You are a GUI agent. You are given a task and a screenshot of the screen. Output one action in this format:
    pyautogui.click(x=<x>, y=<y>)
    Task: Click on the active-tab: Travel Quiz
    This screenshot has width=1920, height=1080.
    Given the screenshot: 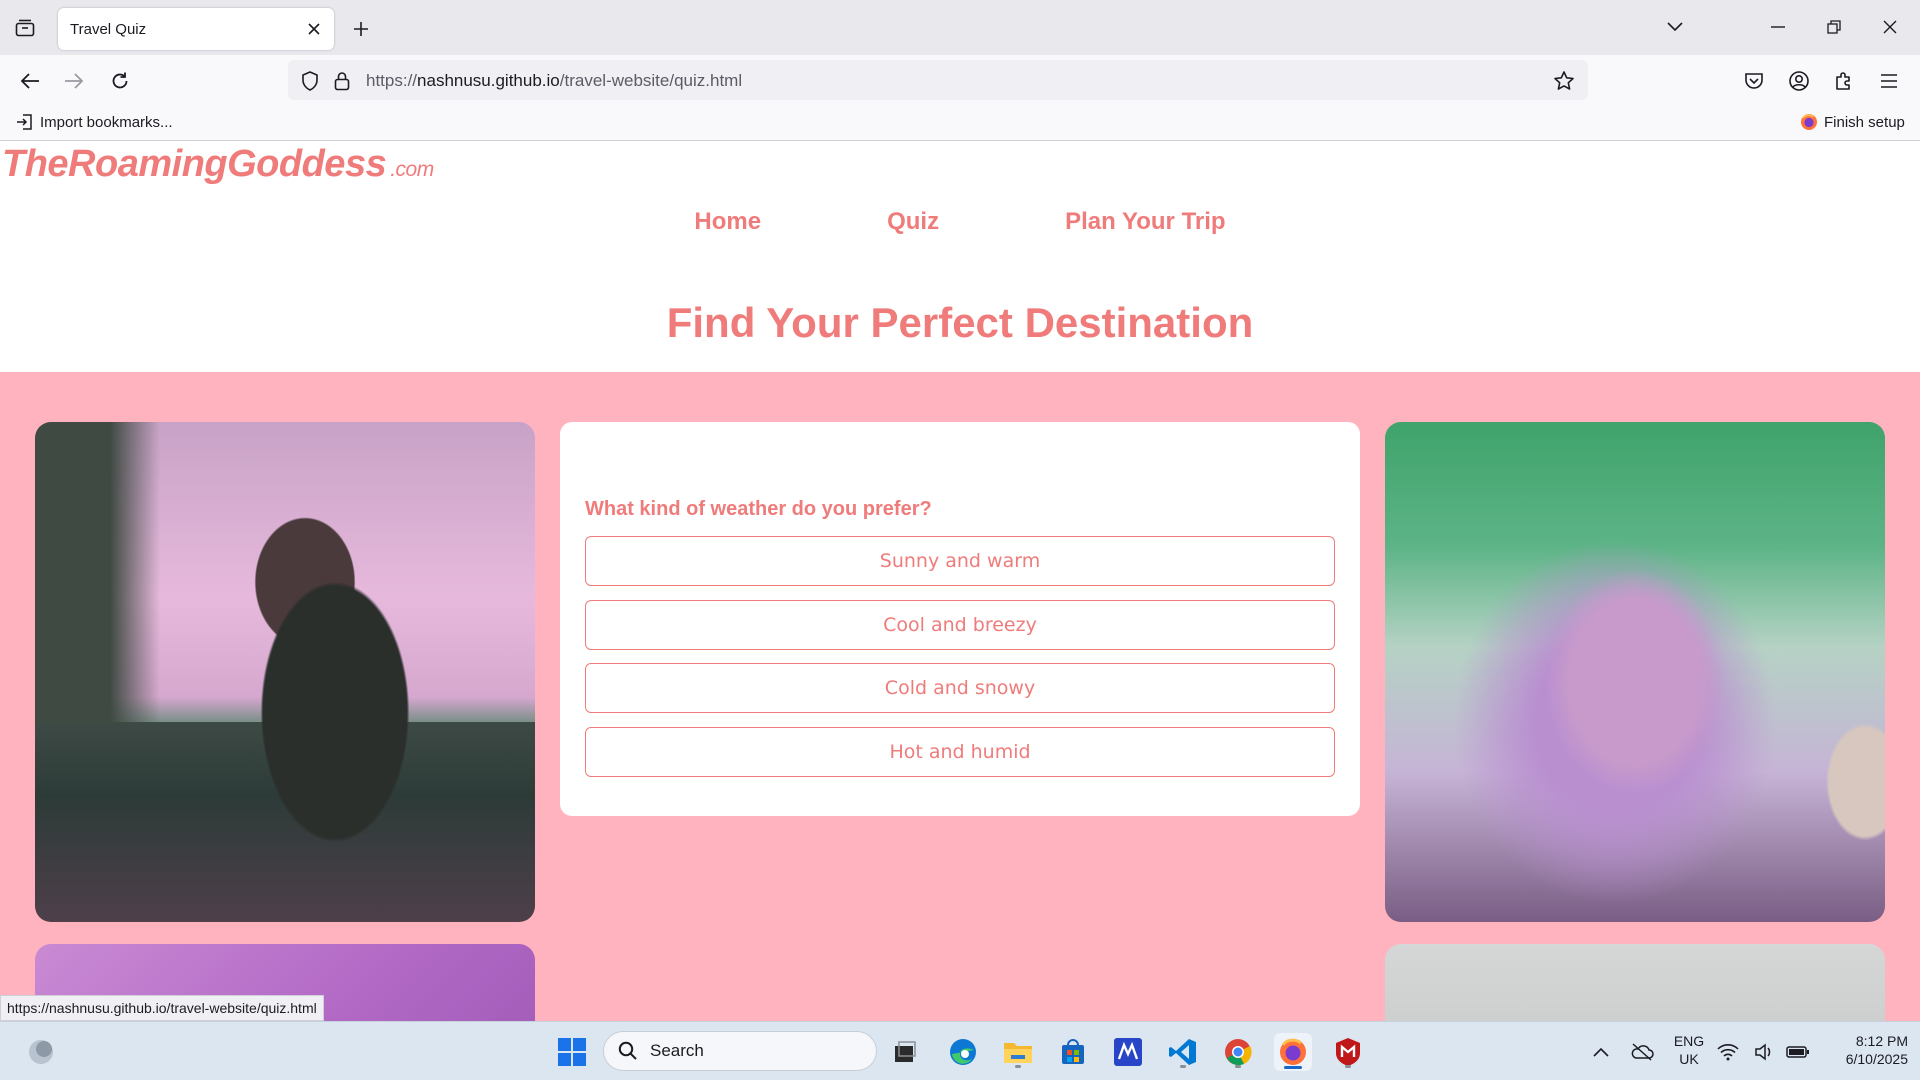 What is the action you would take?
    pyautogui.click(x=196, y=29)
    